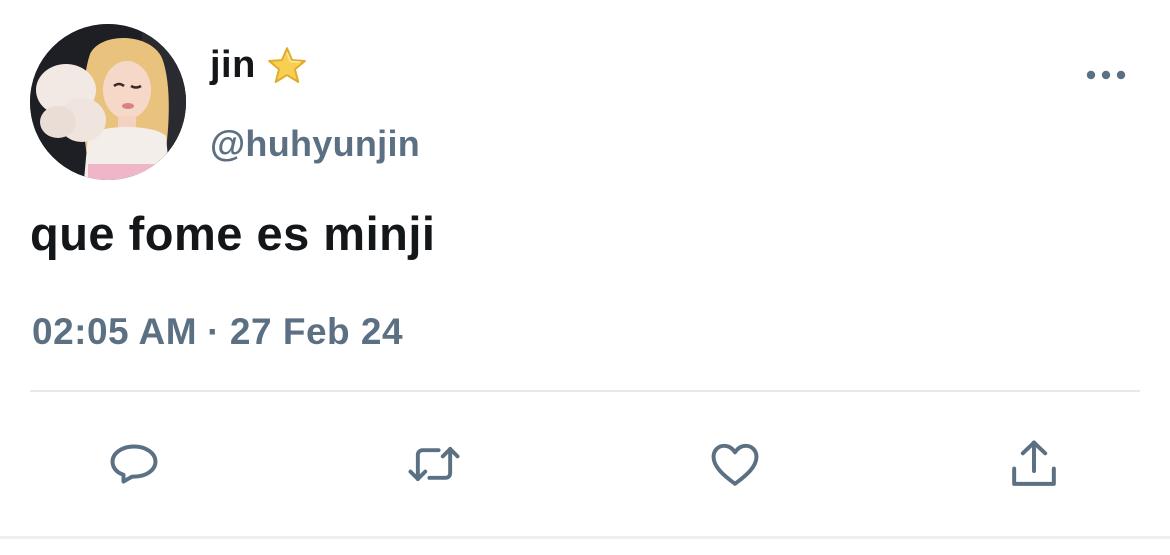 The height and width of the screenshot is (555, 1170). I want to click on tweet-time: 02:05 AM, so click(114, 332).